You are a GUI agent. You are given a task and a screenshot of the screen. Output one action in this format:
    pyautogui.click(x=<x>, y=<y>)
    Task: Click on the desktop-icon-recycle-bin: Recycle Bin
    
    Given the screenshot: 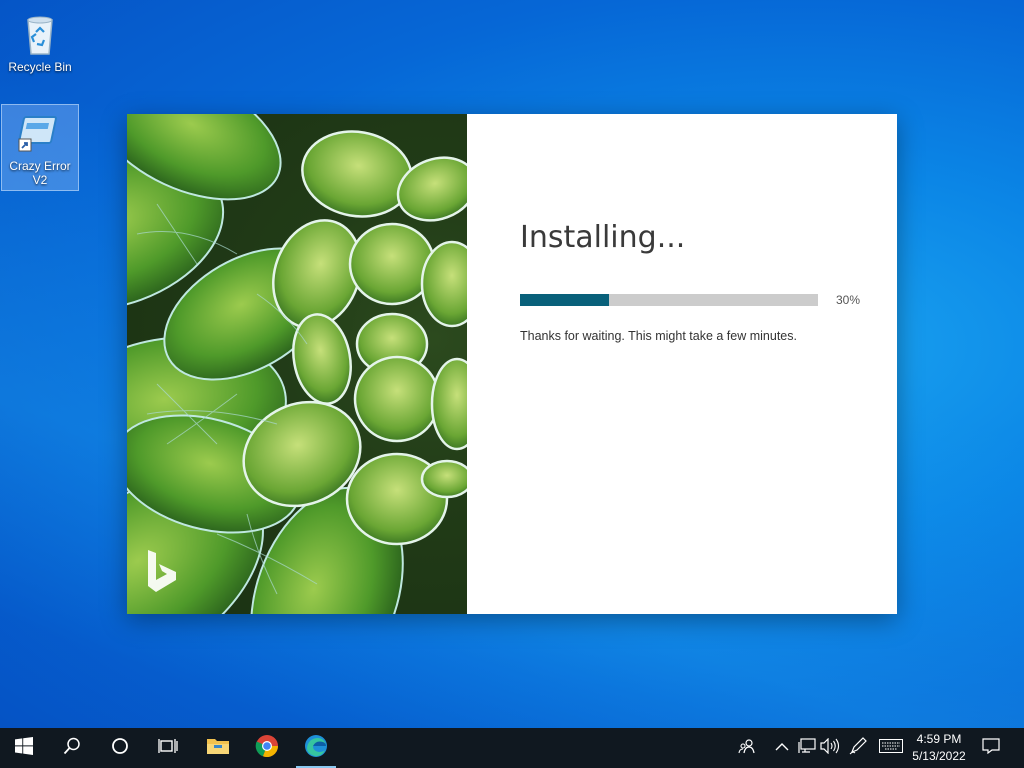 What is the action you would take?
    pyautogui.click(x=40, y=41)
    